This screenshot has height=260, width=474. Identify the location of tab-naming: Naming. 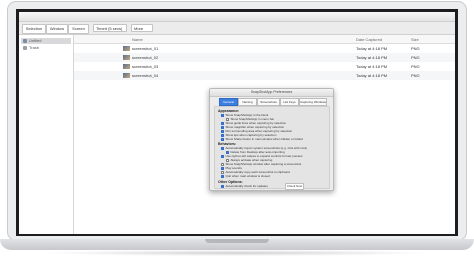
(247, 102).